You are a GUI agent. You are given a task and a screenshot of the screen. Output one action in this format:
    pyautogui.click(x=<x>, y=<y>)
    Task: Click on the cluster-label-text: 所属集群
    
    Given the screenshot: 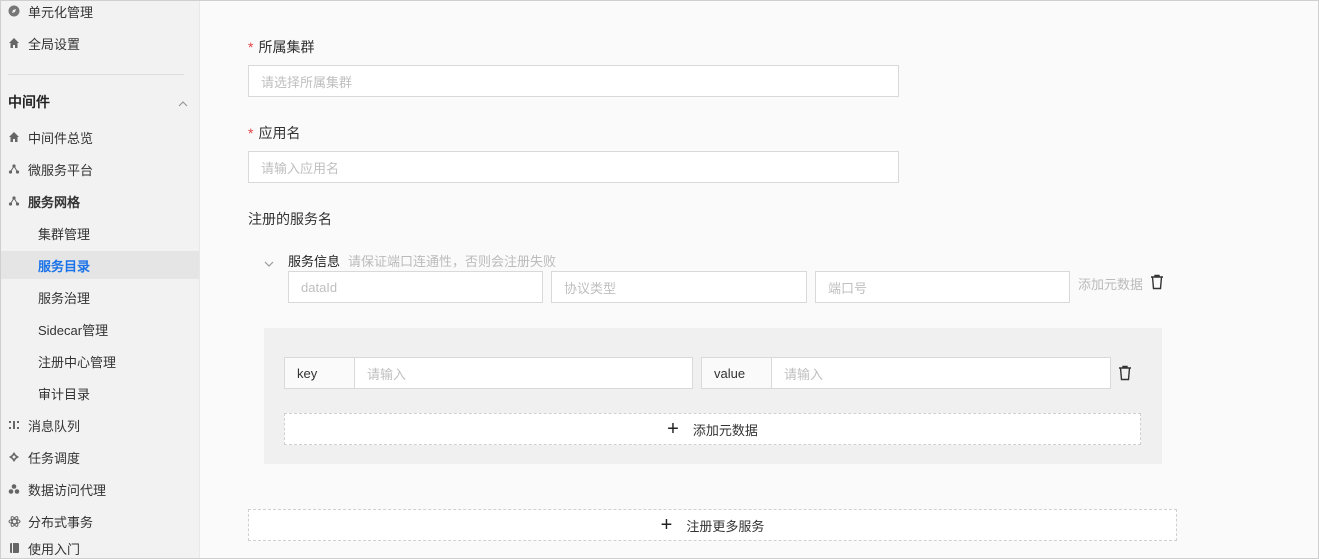 What is the action you would take?
    pyautogui.click(x=286, y=47)
    